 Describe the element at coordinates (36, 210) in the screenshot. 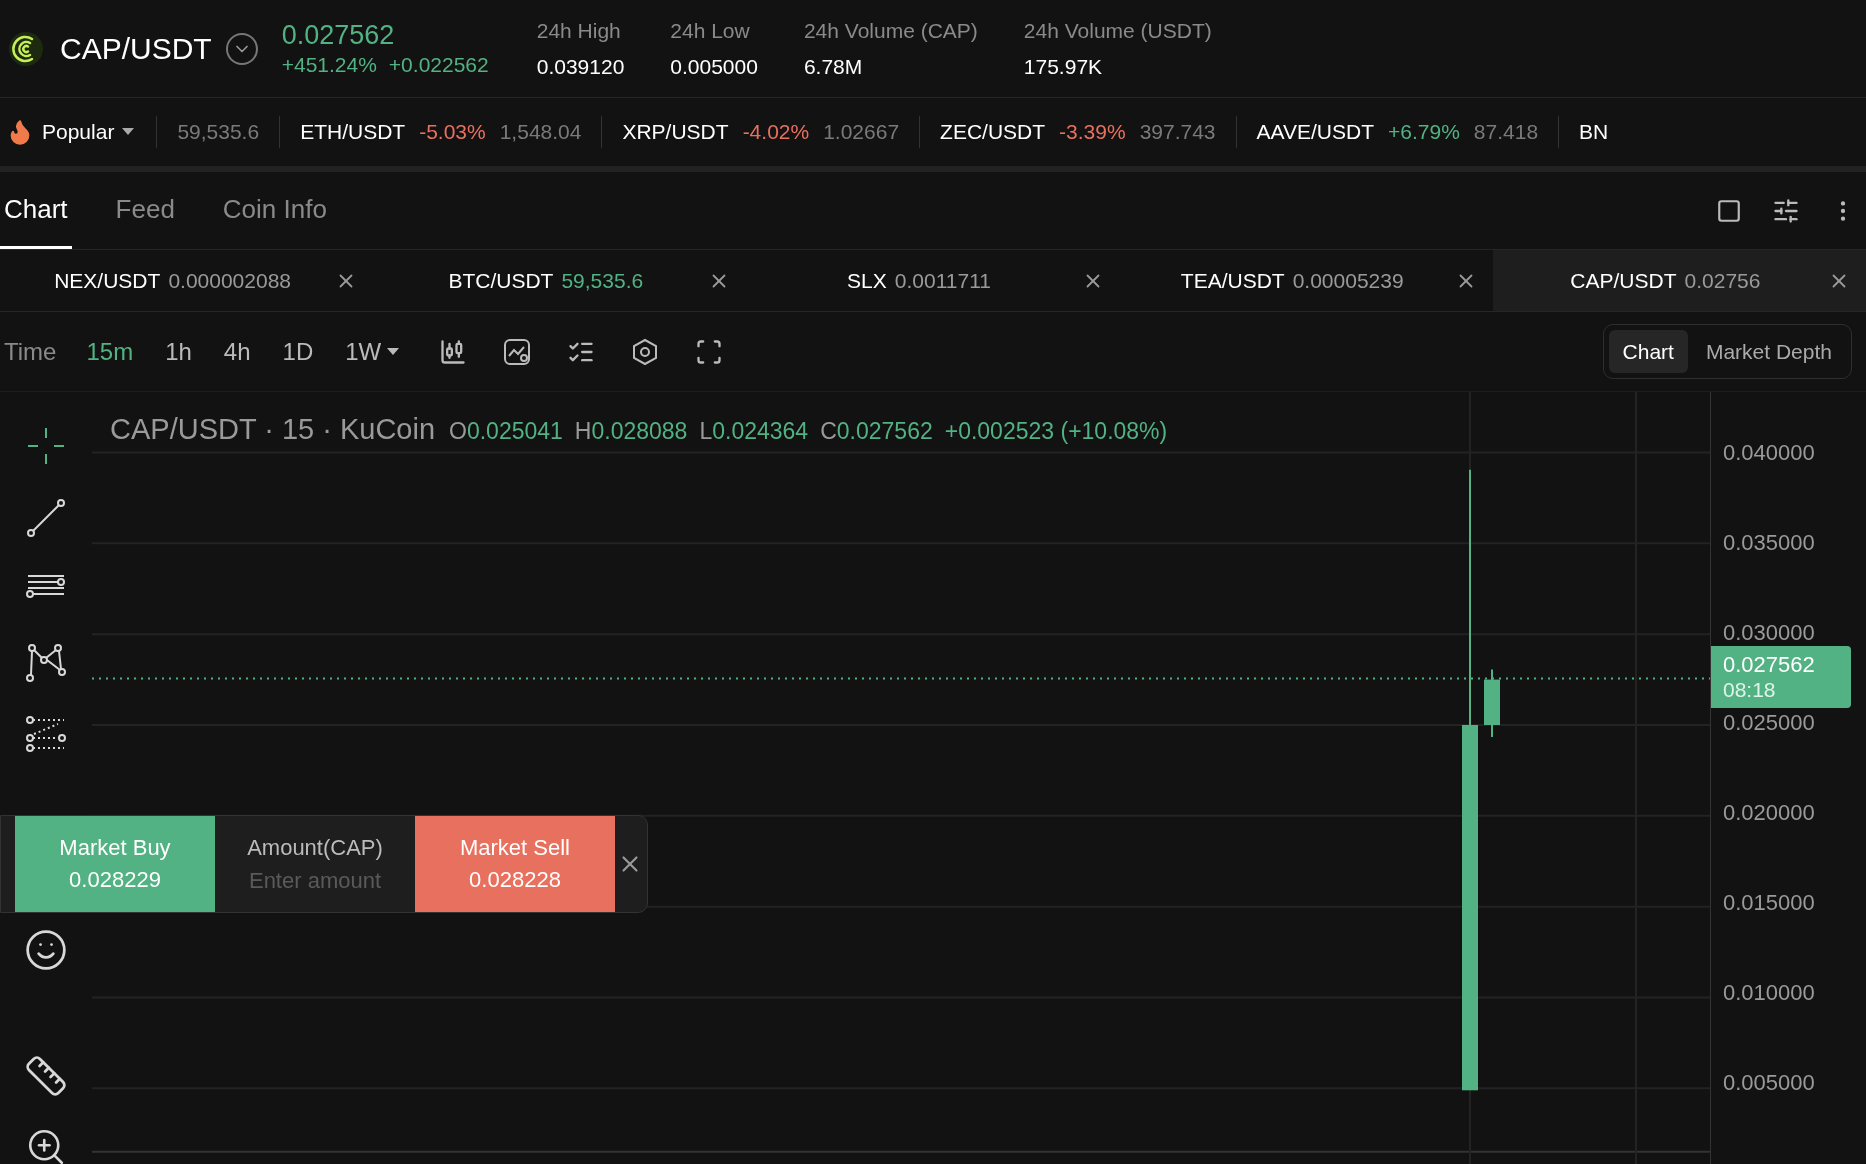

I see `view-tab: Chart` at that location.